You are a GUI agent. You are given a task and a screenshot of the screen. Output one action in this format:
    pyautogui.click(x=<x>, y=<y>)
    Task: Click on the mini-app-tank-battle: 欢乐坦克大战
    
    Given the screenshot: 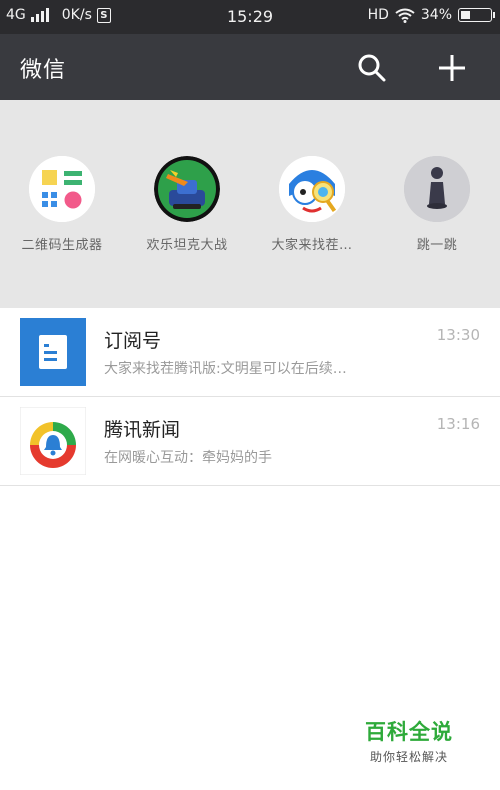 What is the action you would take?
    pyautogui.click(x=187, y=204)
    